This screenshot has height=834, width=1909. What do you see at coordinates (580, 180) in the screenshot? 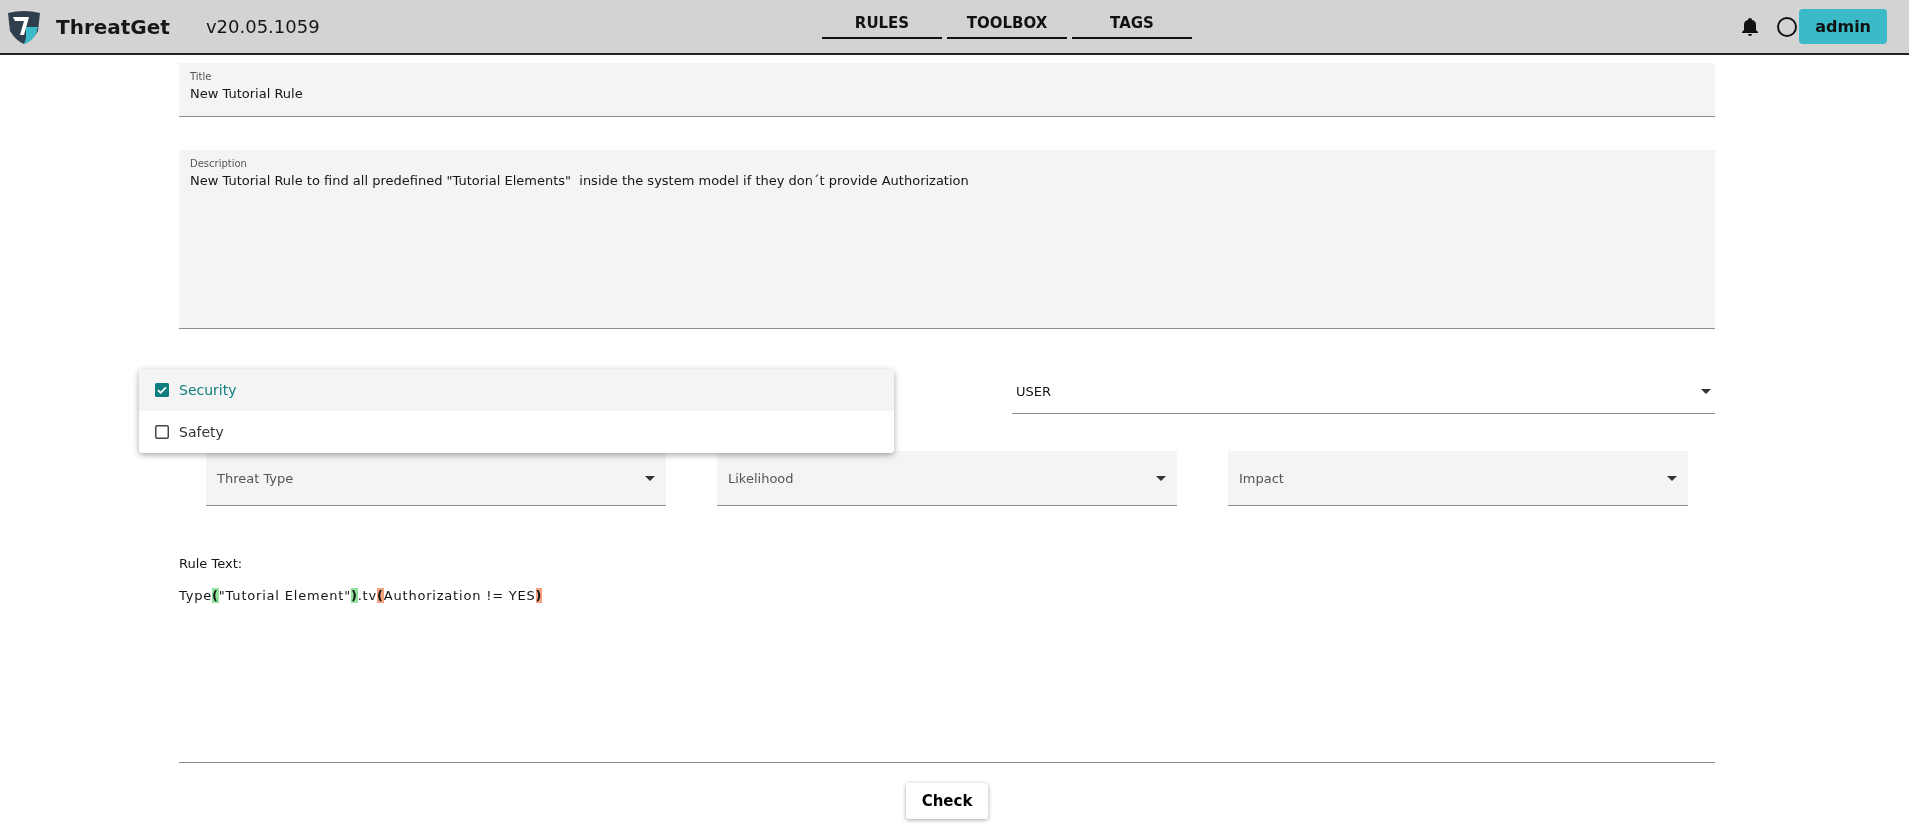
I see `field-value: New Tutorial Rule to find all predefined "Tutorial Elements" inside the system model if they don´t provide Authorization` at bounding box center [580, 180].